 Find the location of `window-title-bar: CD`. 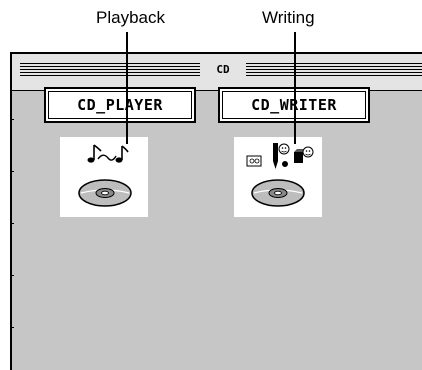

window-title-bar: CD is located at coordinates (217, 72).